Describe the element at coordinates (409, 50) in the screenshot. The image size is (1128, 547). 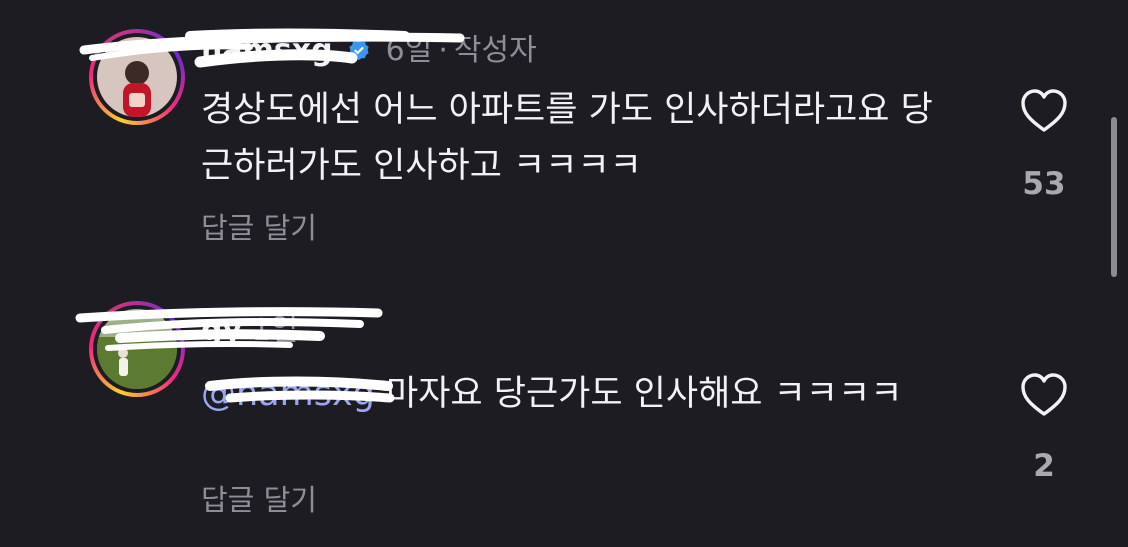
I see `comment-time: 6일` at that location.